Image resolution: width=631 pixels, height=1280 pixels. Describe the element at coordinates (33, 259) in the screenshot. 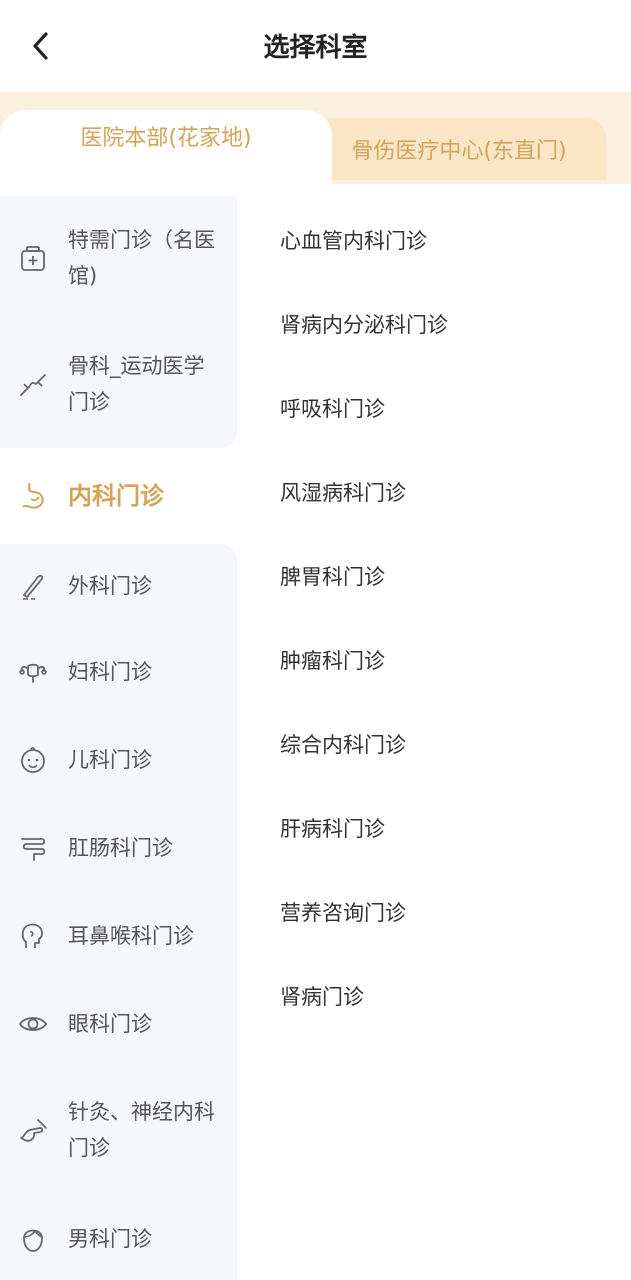

I see `medical-kit-icon` at that location.